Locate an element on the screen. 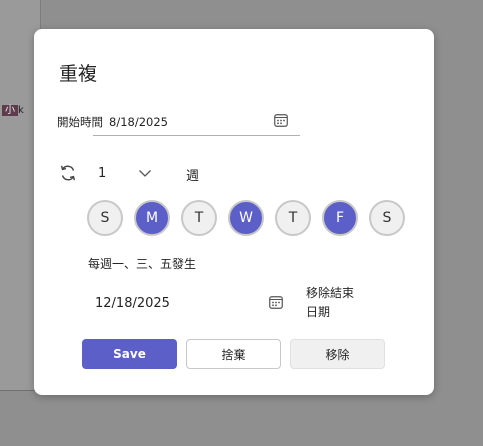 The width and height of the screenshot is (483, 446). background-trailing-text: k is located at coordinates (21, 110).